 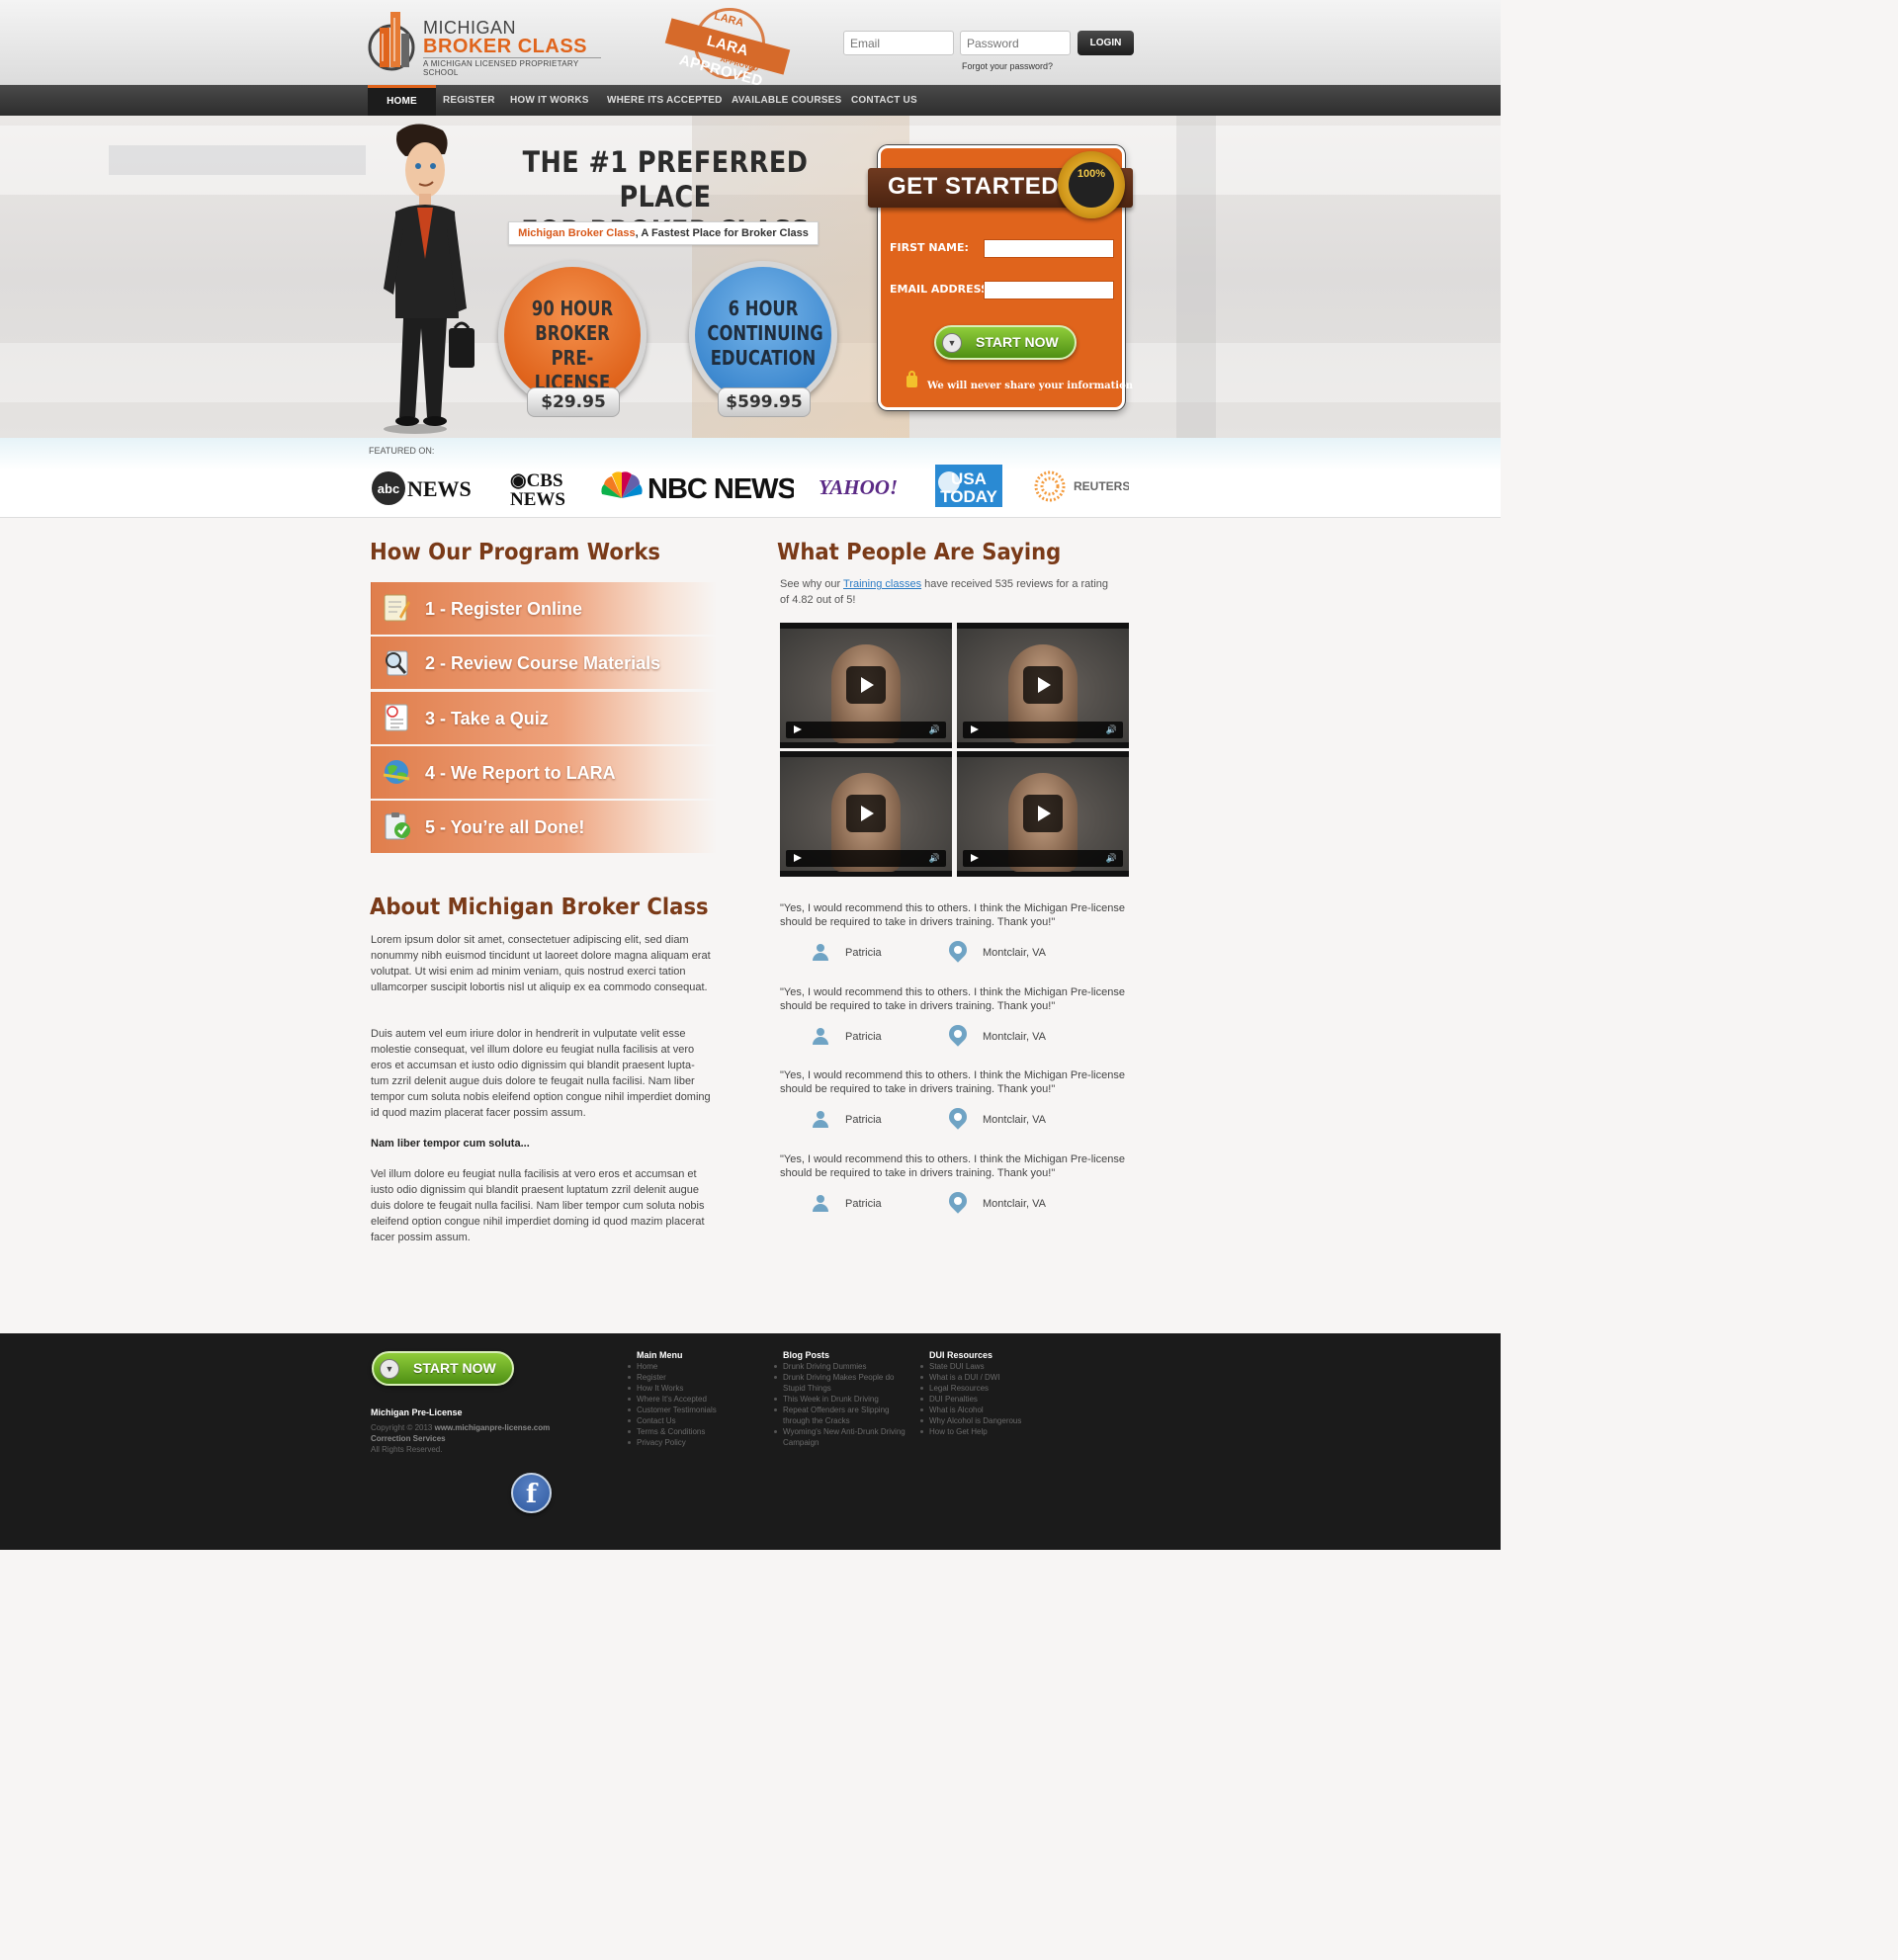 What do you see at coordinates (899, 43) in the screenshot?
I see `email-input` at bounding box center [899, 43].